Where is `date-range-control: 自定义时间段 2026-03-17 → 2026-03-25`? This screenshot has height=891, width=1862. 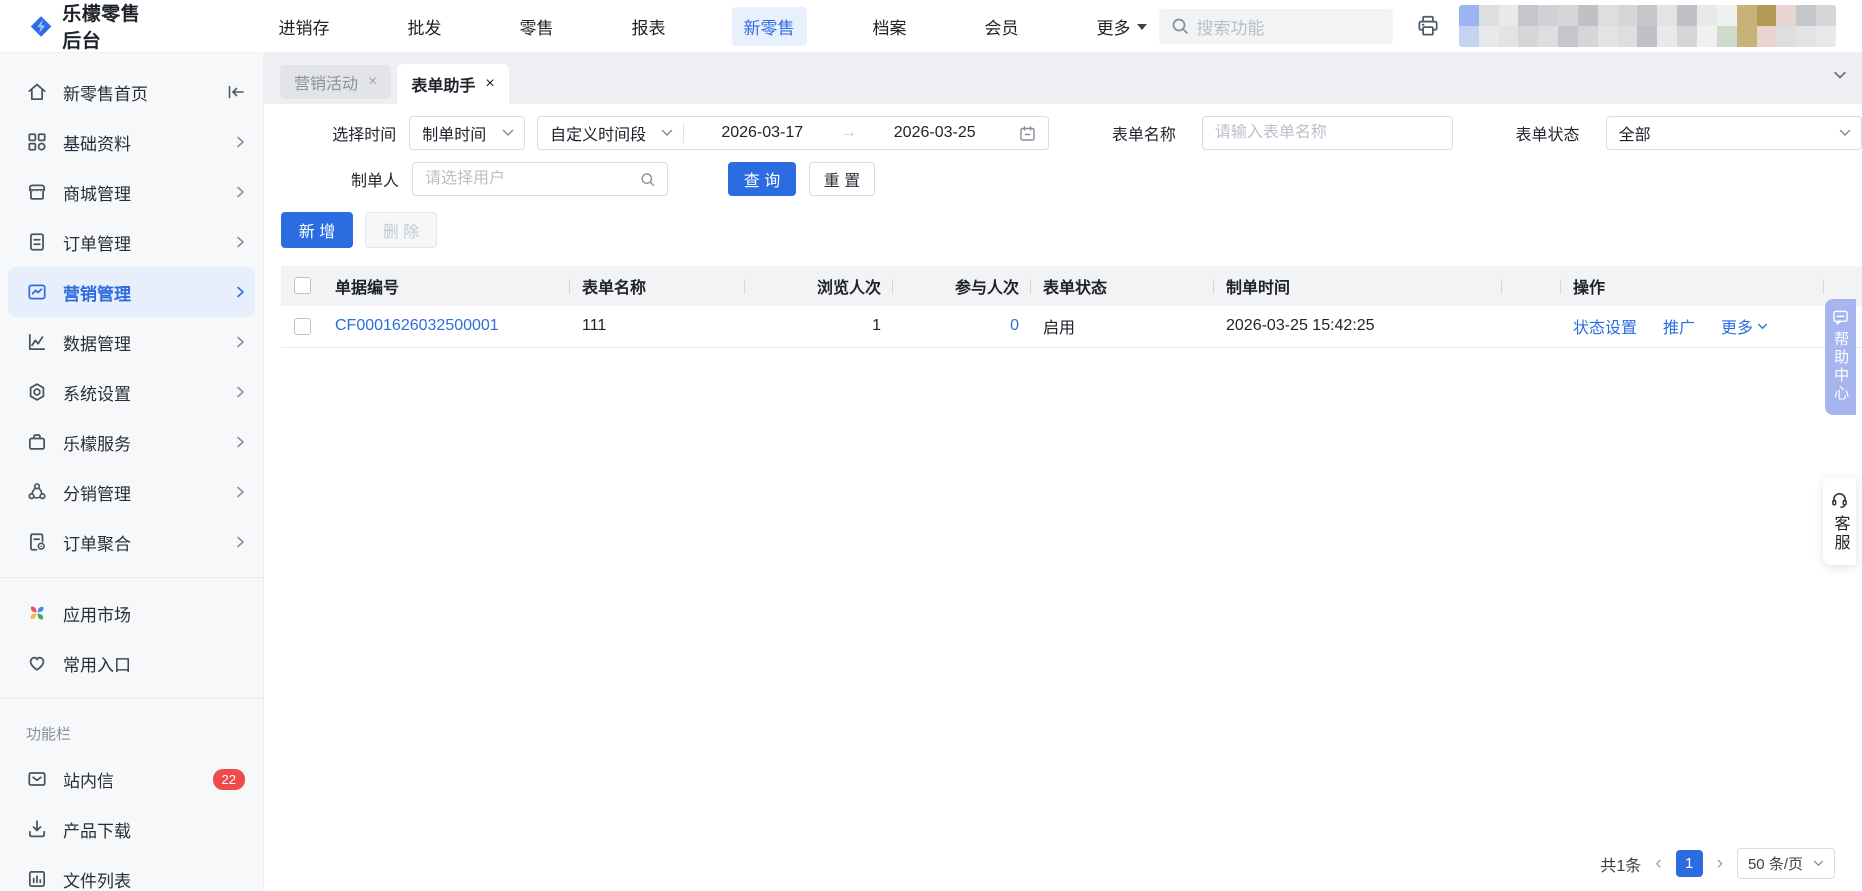
date-range-control: 自定义时间段 2026-03-17 → 2026-03-25 is located at coordinates (793, 133).